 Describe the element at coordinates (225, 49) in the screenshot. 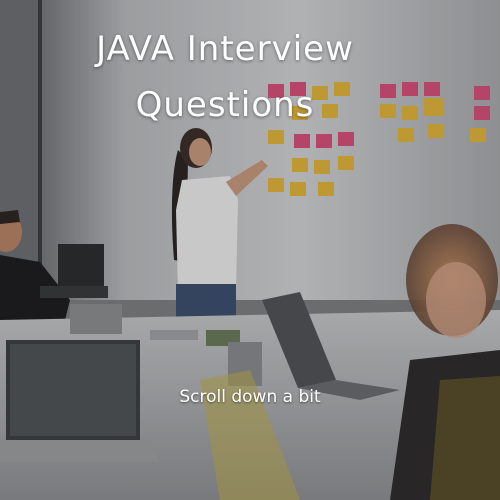

I see `title-line-1: JAVA Interview` at that location.